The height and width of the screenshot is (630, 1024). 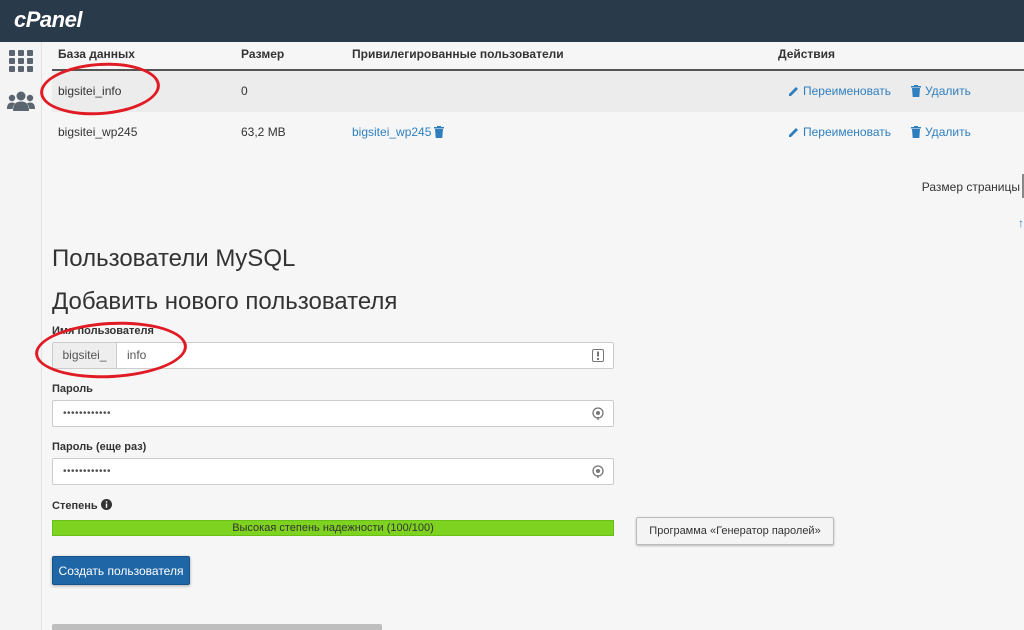 I want to click on cpanel-logo: cPanel, so click(x=48, y=20).